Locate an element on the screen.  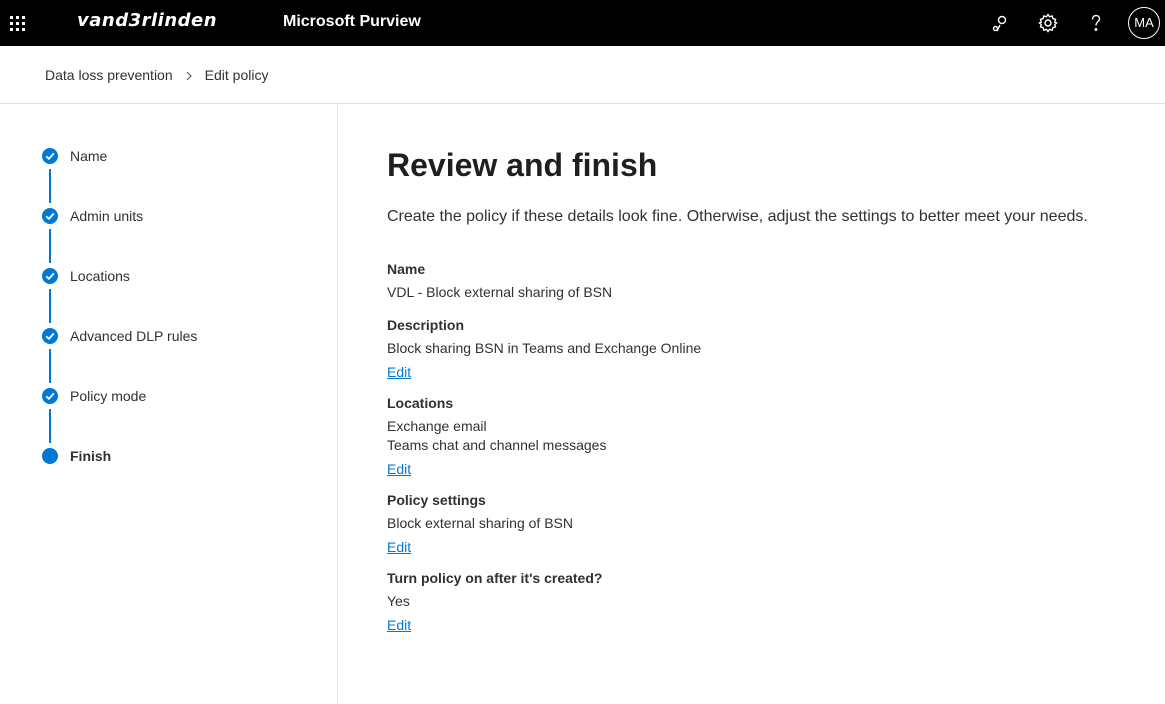
step-label: Admin units is located at coordinates (107, 216).